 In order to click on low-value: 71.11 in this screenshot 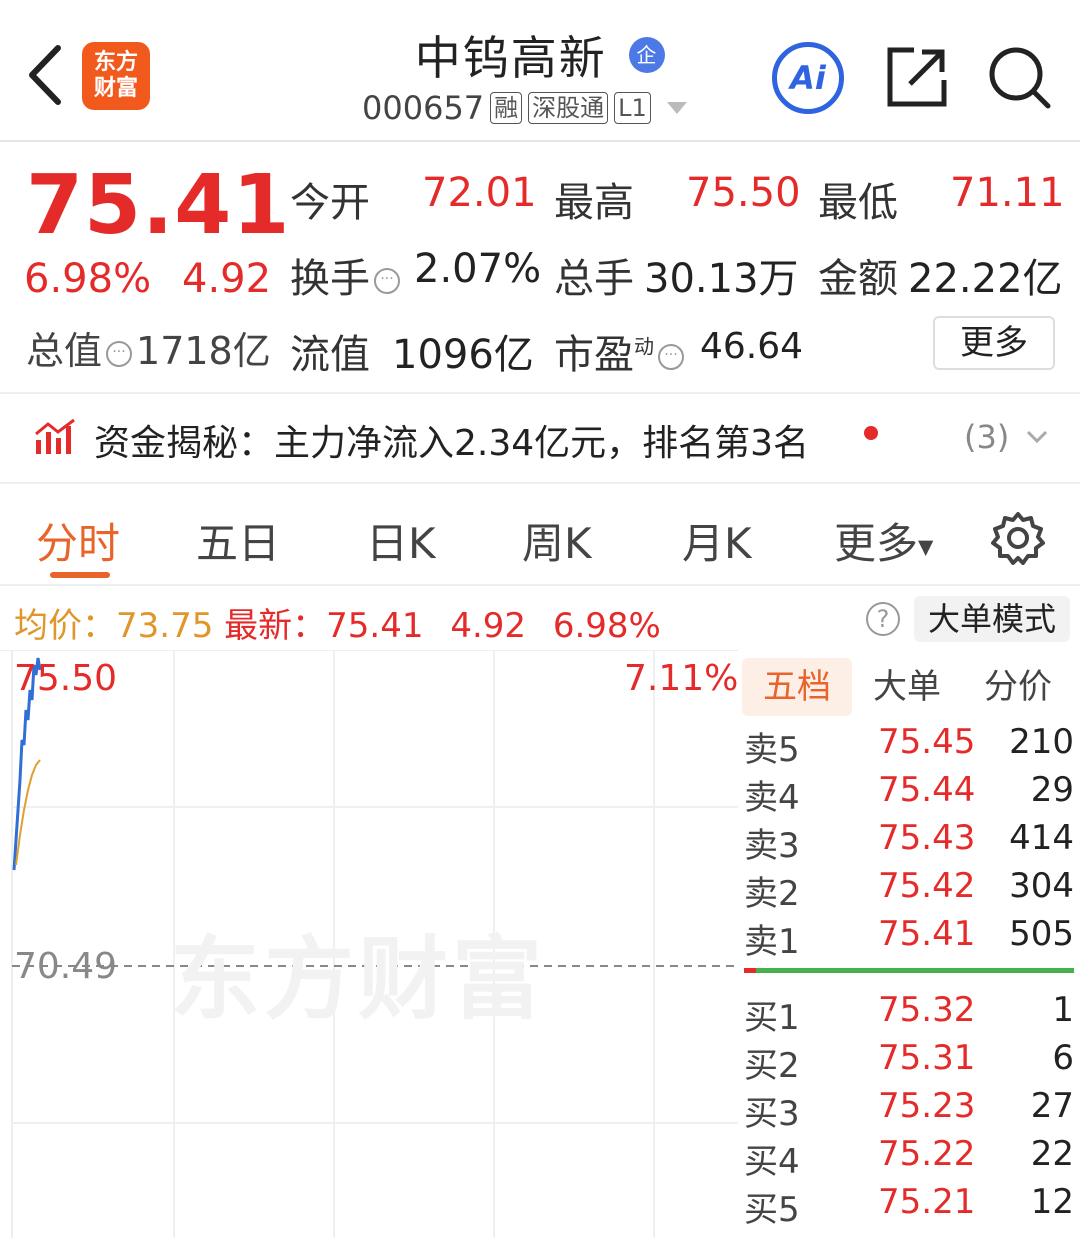, I will do `click(1007, 193)`.